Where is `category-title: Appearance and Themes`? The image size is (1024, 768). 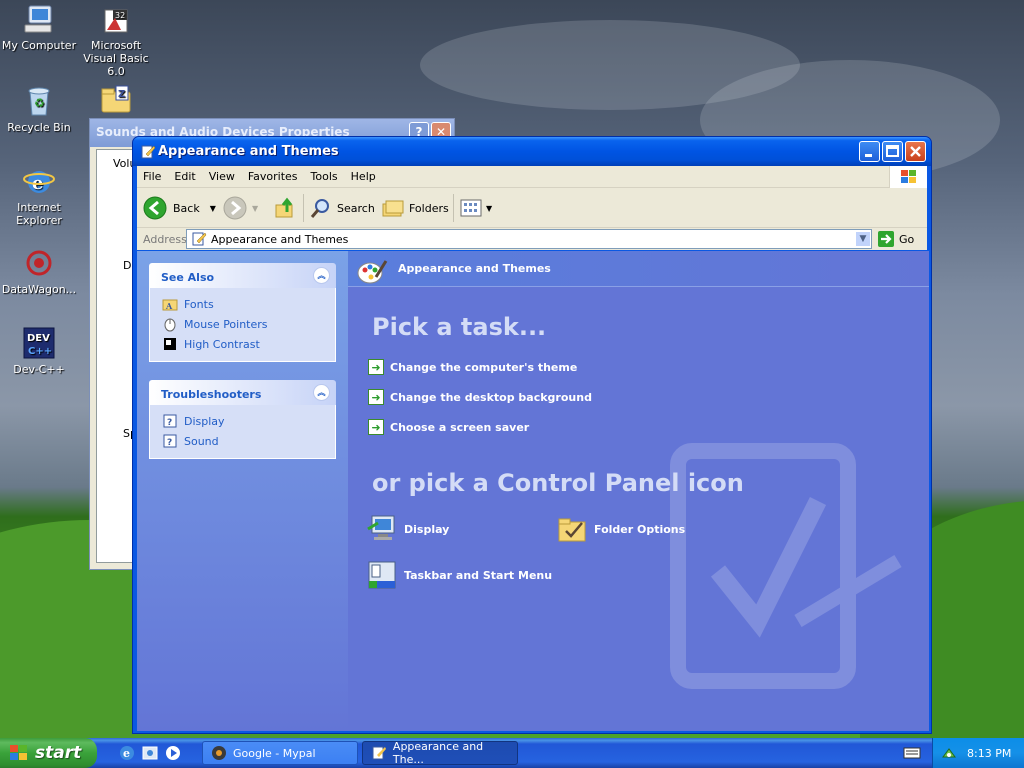
category-title: Appearance and Themes is located at coordinates (474, 268).